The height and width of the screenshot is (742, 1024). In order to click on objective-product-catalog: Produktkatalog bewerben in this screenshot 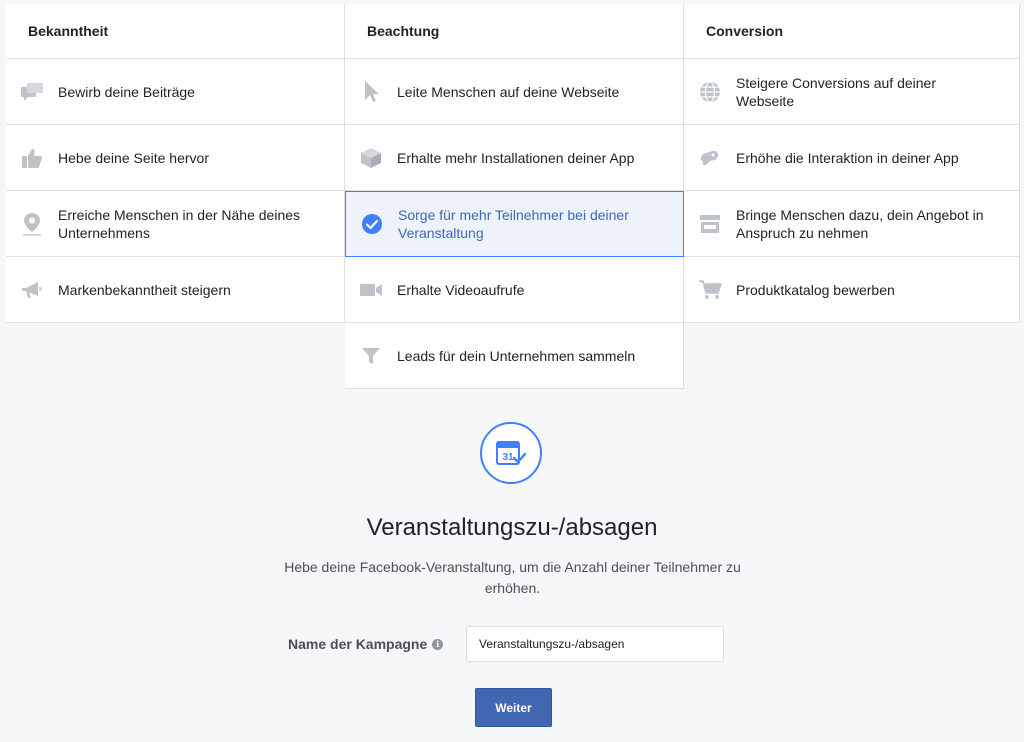, I will do `click(852, 290)`.